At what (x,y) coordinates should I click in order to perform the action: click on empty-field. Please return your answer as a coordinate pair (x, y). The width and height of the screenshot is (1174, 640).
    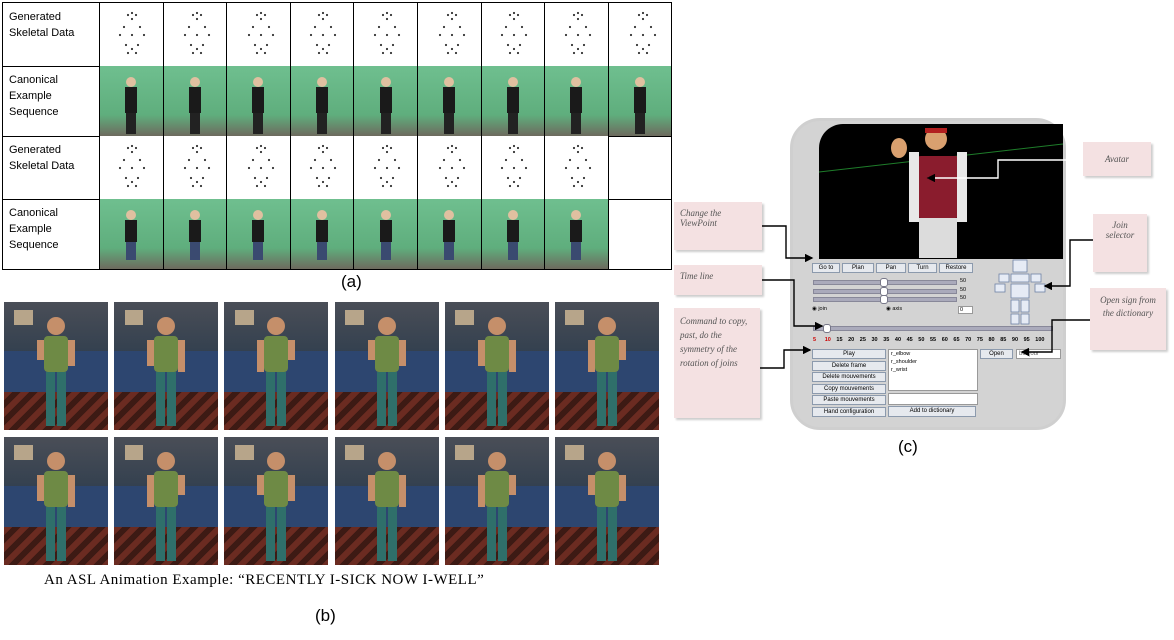
    Looking at the image, I should click on (933, 399).